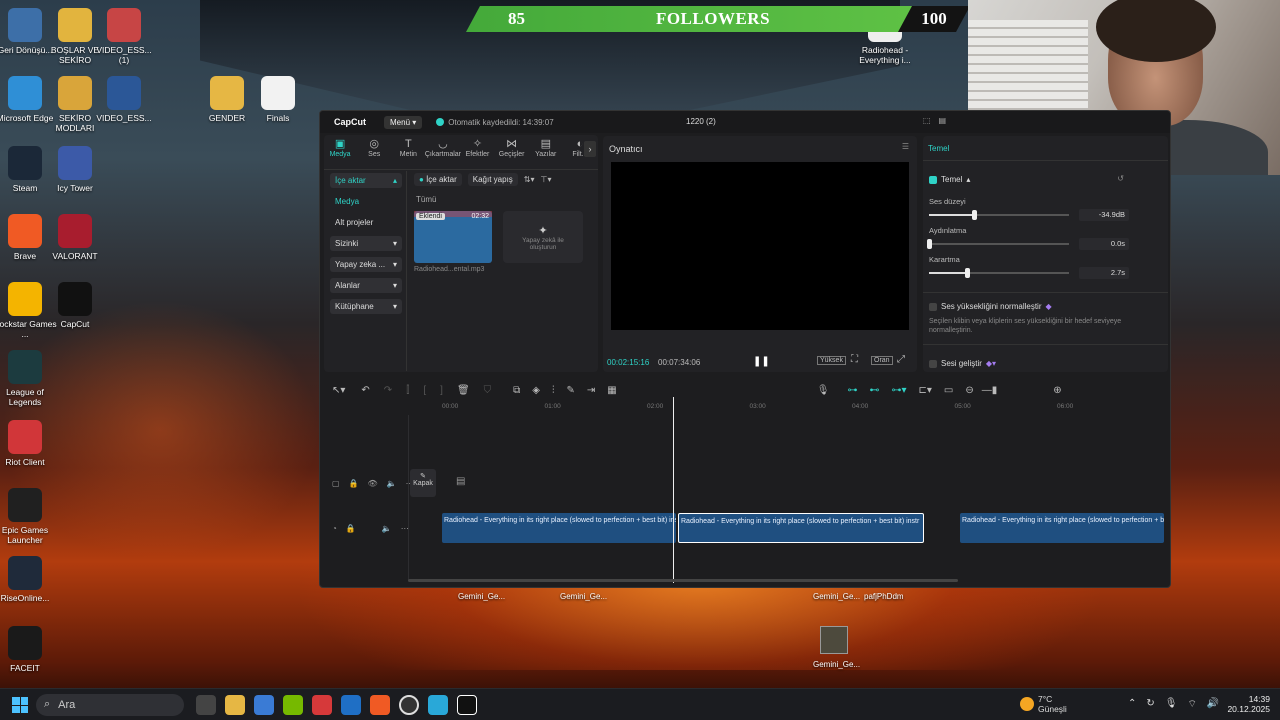 The image size is (1280, 720). Describe the element at coordinates (1132, 704) in the screenshot. I see `show-hidden-icons-icon: ⌃` at that location.